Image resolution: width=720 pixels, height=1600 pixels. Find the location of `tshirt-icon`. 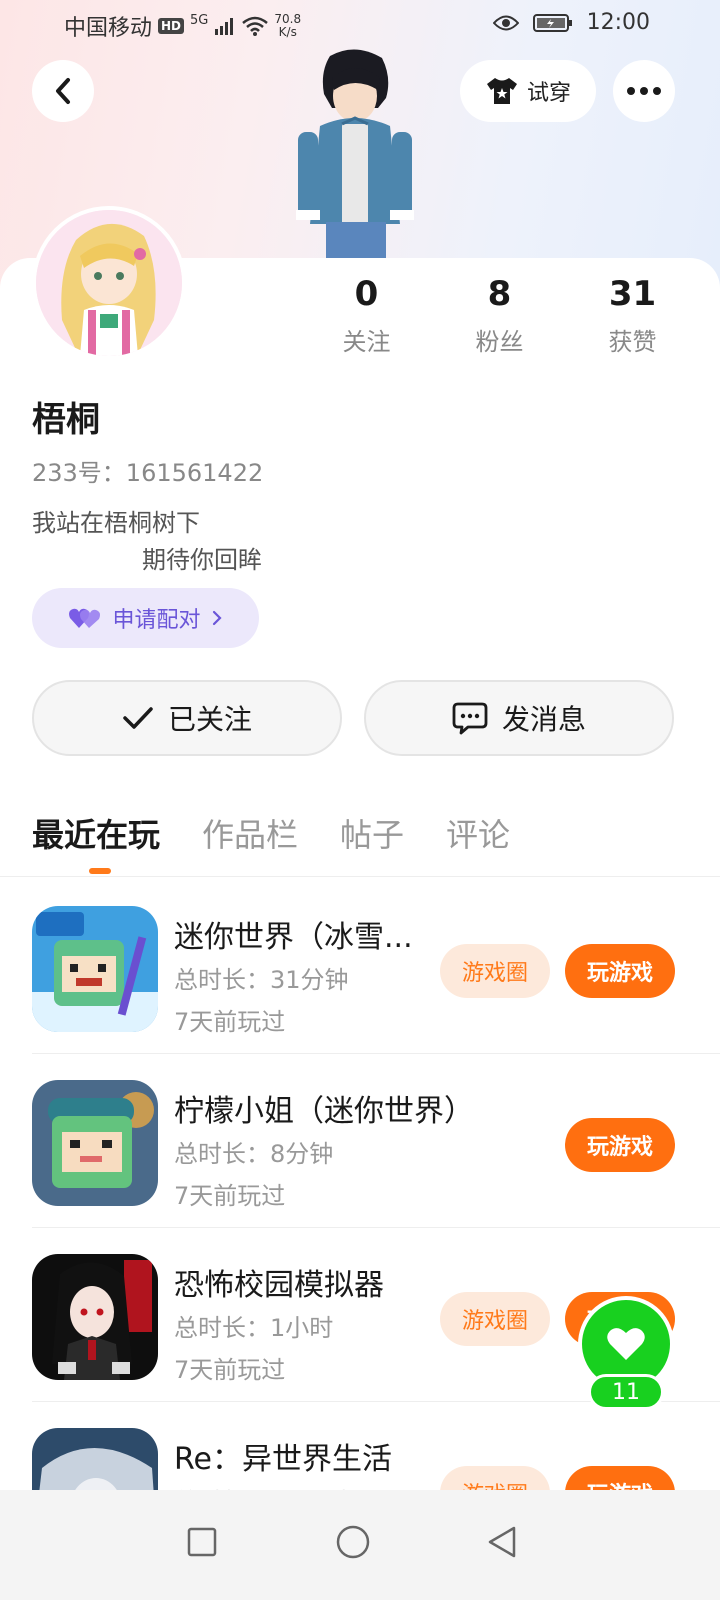

tshirt-icon is located at coordinates (501, 91).